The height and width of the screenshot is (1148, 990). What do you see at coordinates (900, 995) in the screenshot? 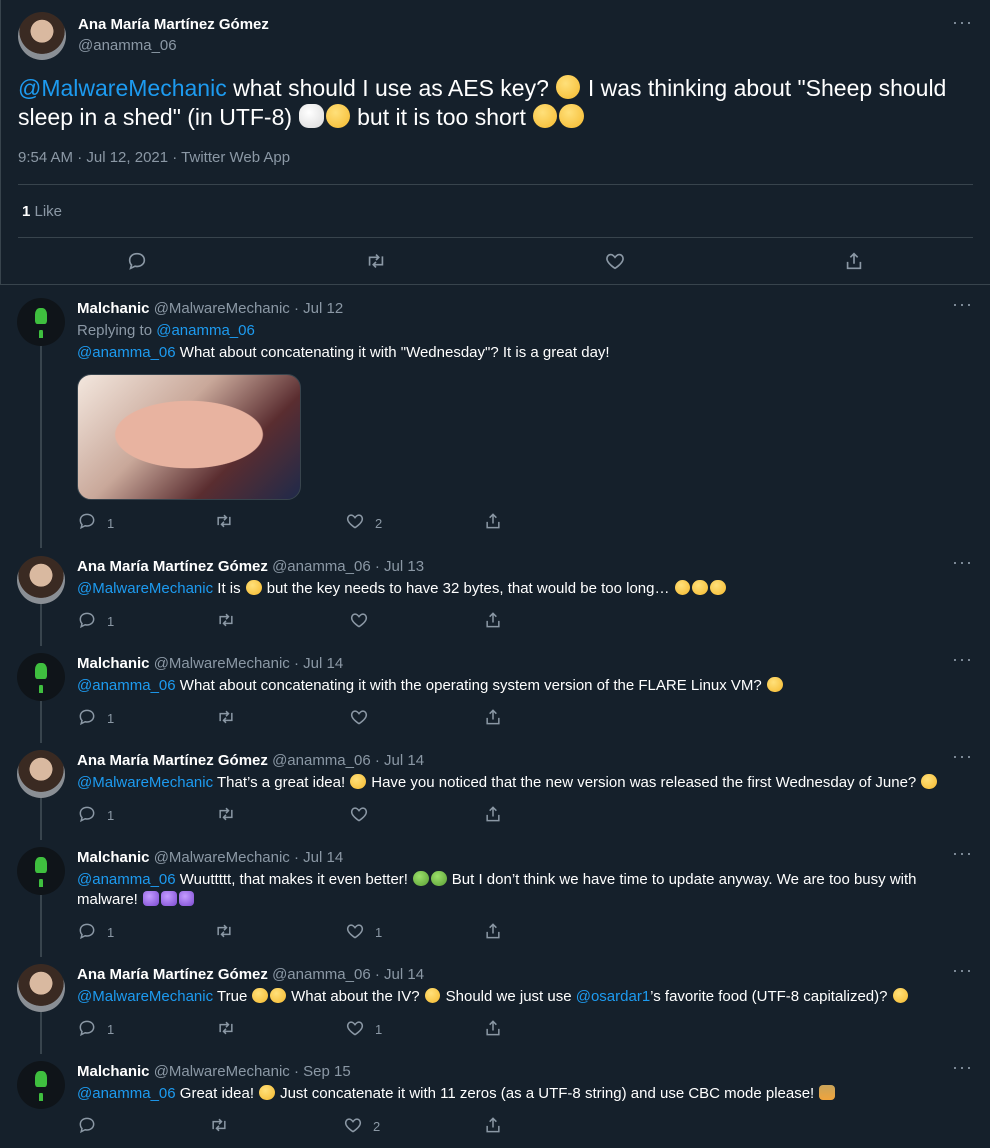
I see `savoring-food-emoji-icon` at bounding box center [900, 995].